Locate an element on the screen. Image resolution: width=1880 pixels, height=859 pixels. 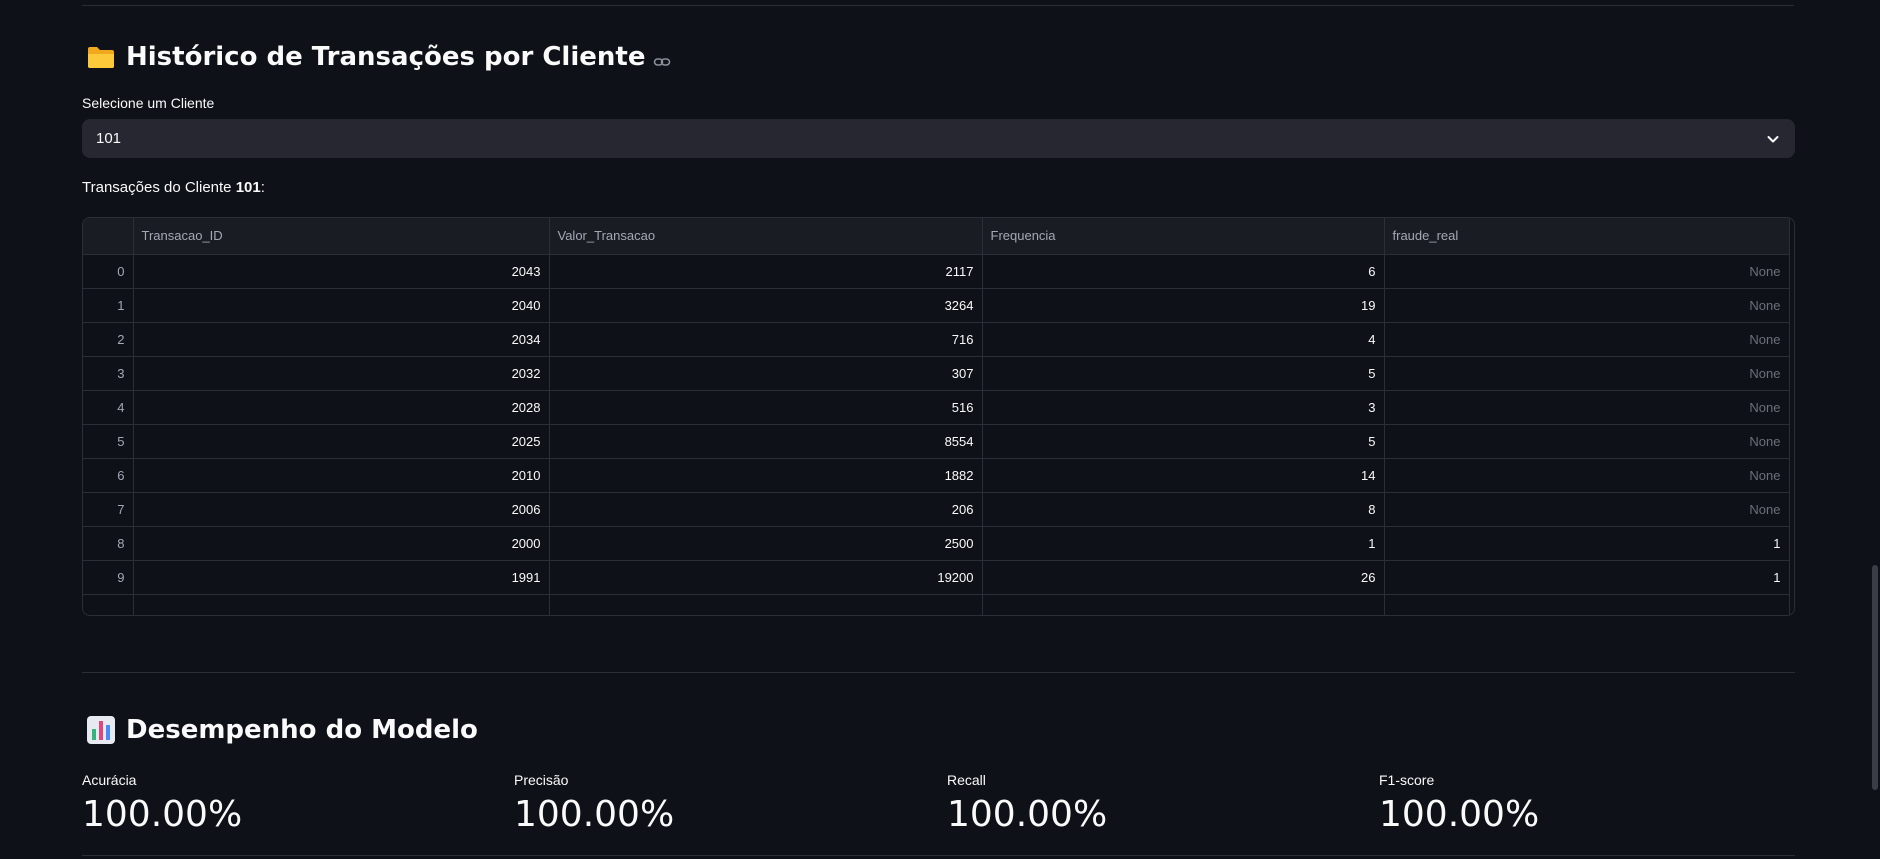
metric-label: Recall is located at coordinates (966, 780).